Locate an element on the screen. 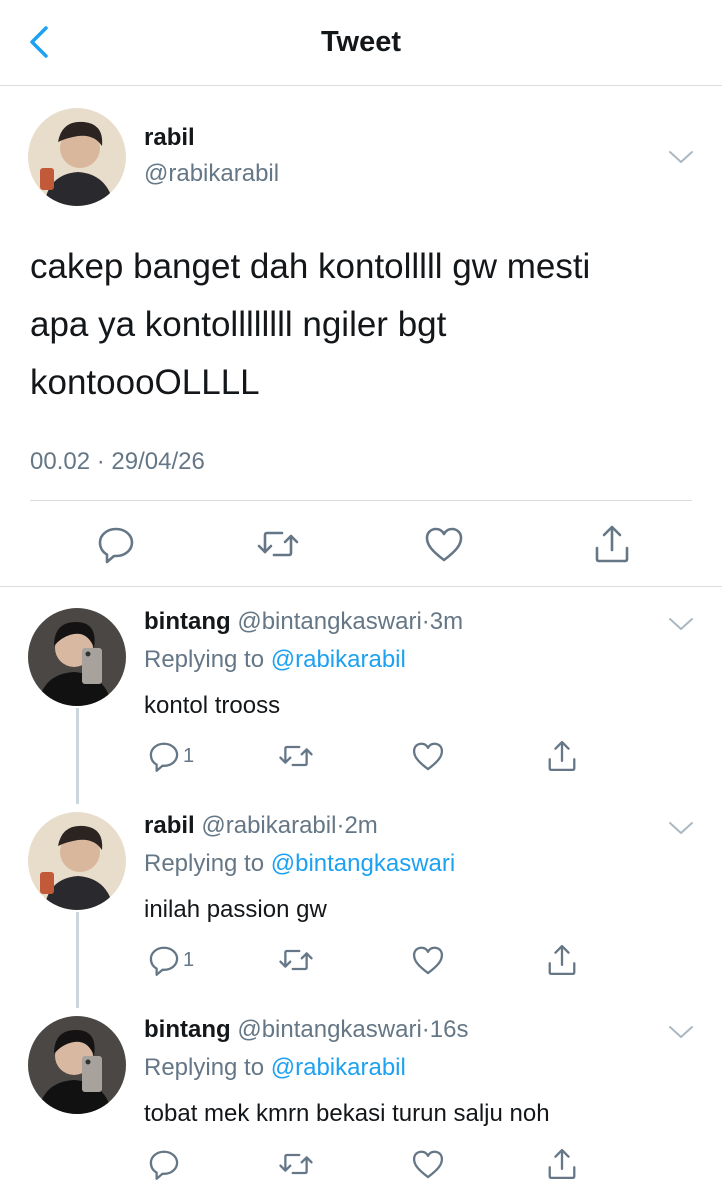  replying-to: Replying to @bintangkaswari is located at coordinates (299, 864).